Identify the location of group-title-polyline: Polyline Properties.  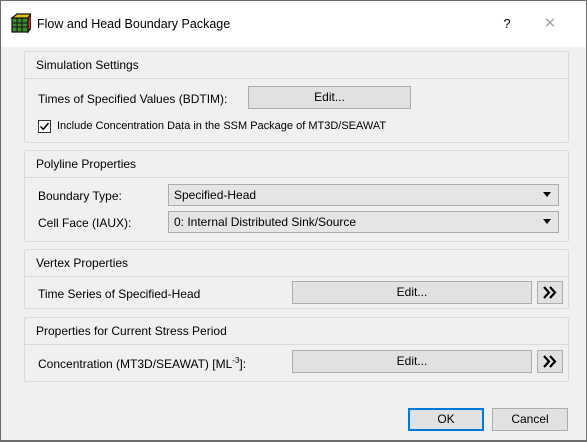
(86, 164).